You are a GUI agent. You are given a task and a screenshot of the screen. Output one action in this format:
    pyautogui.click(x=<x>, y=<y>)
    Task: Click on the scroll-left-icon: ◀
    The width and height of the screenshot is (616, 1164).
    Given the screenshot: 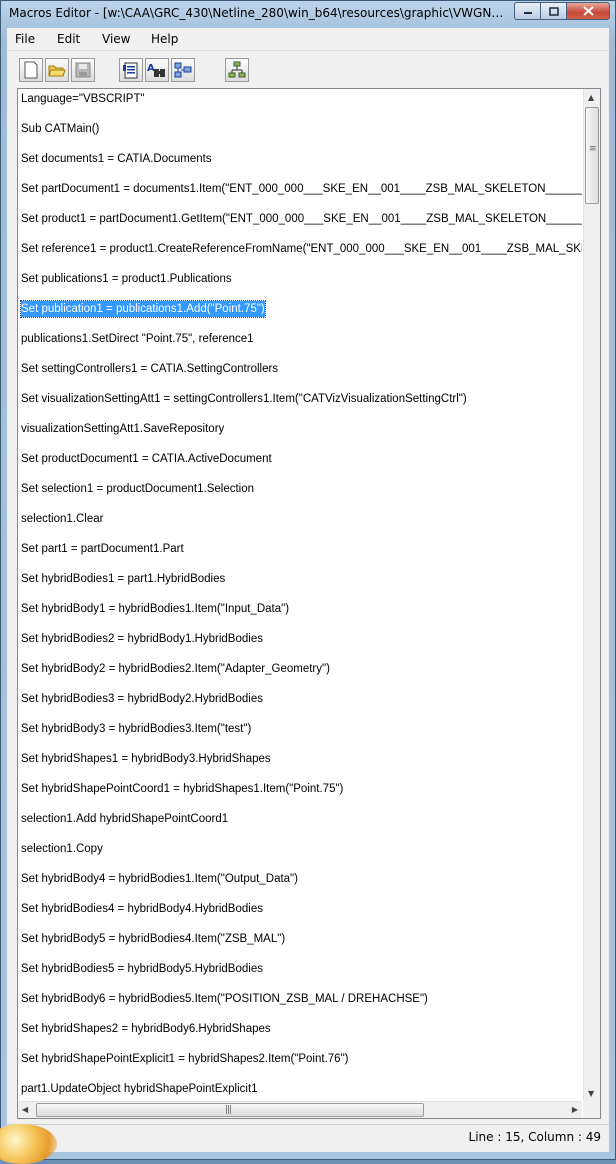 What is the action you would take?
    pyautogui.click(x=25, y=1109)
    